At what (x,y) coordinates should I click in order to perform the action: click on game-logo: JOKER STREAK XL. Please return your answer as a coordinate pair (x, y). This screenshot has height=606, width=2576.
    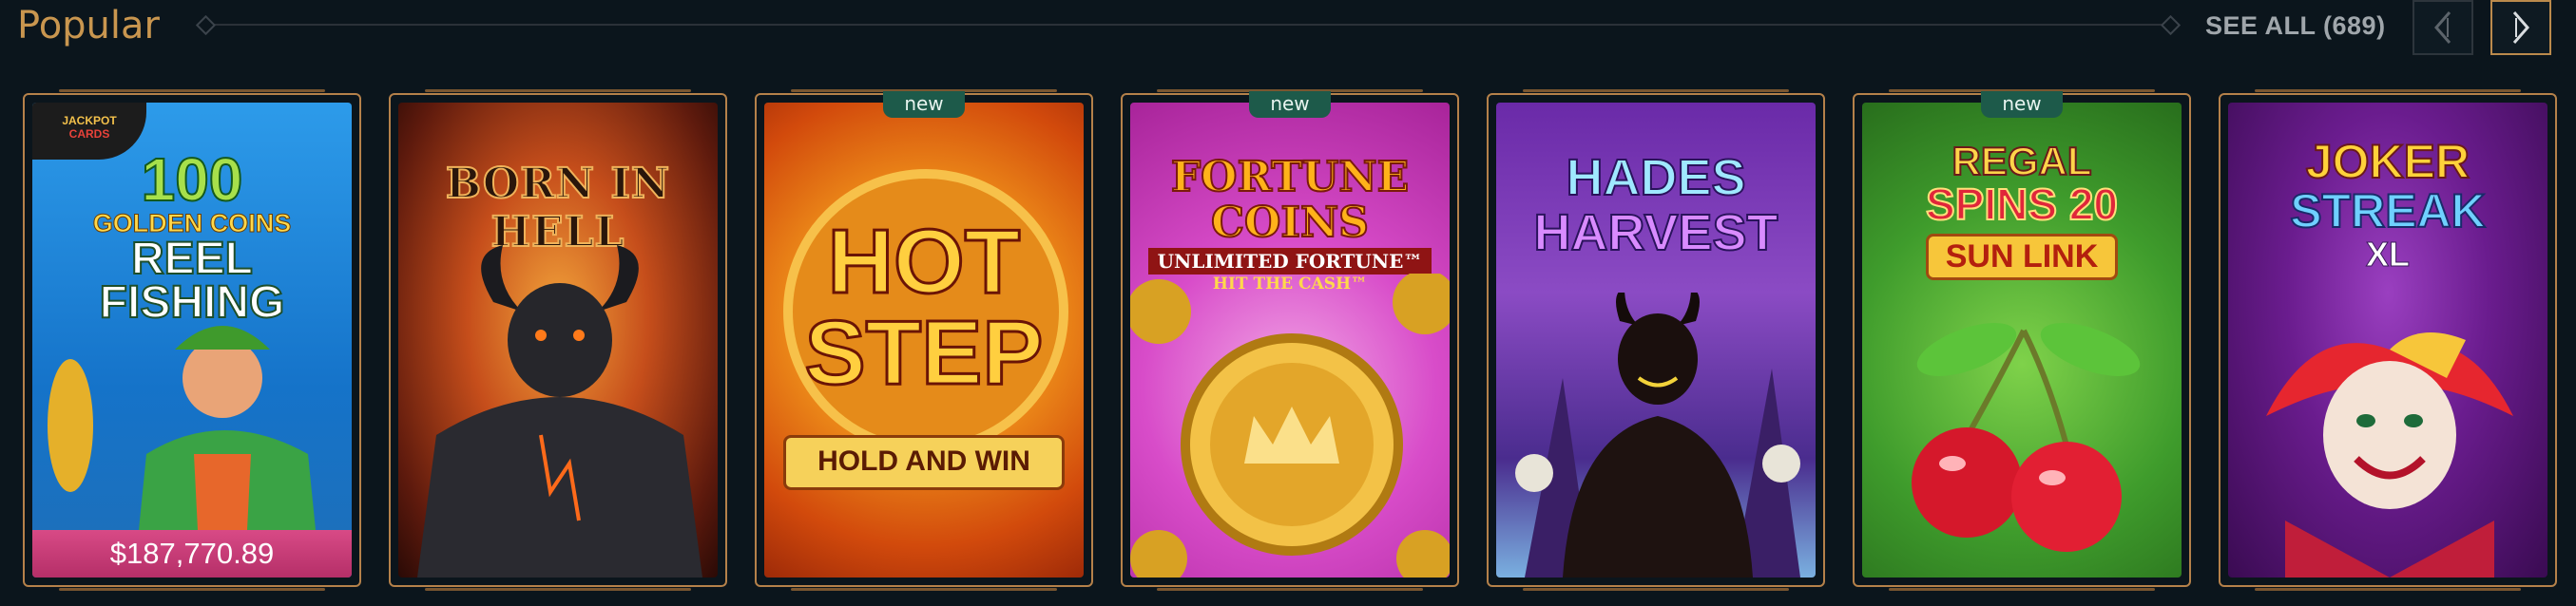
    Looking at the image, I should click on (2388, 204).